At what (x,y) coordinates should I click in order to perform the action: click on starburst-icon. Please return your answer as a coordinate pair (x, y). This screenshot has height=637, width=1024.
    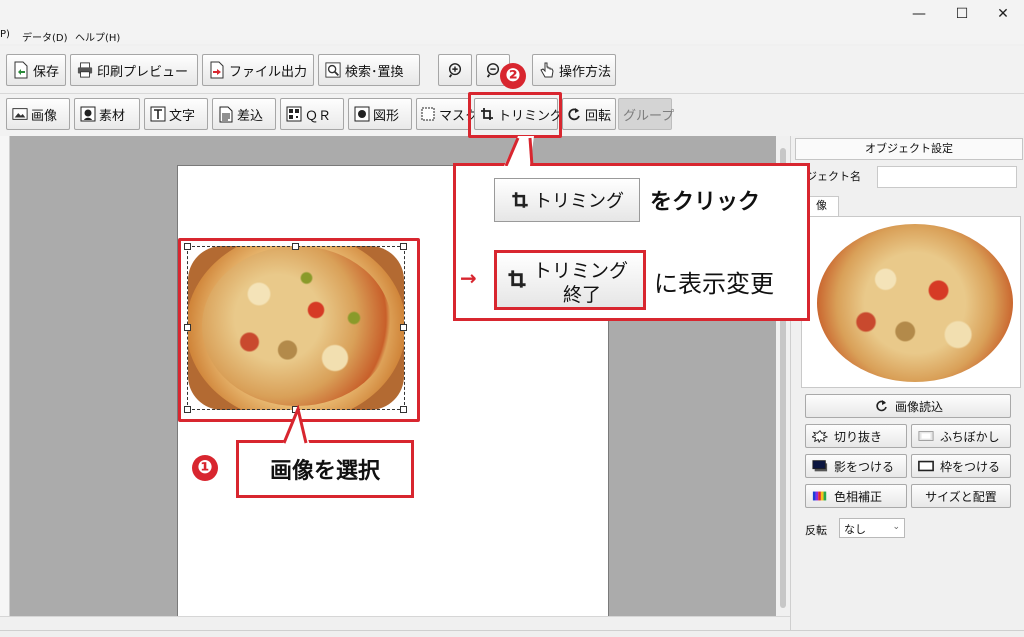
    Looking at the image, I should click on (820, 436).